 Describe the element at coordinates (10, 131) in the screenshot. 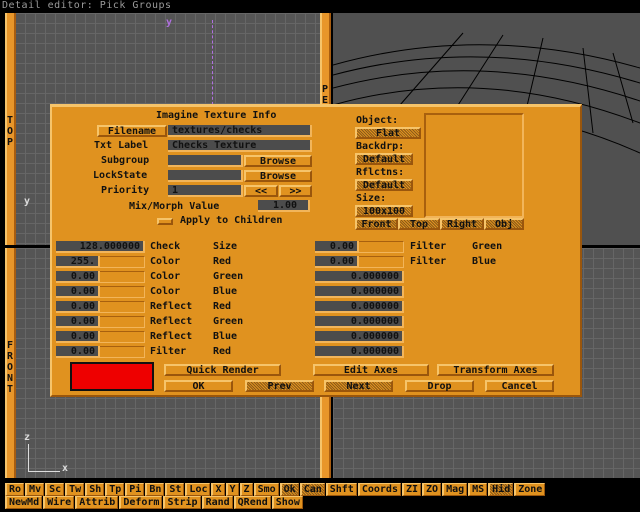

I see `top-viewport-label: TOP` at that location.